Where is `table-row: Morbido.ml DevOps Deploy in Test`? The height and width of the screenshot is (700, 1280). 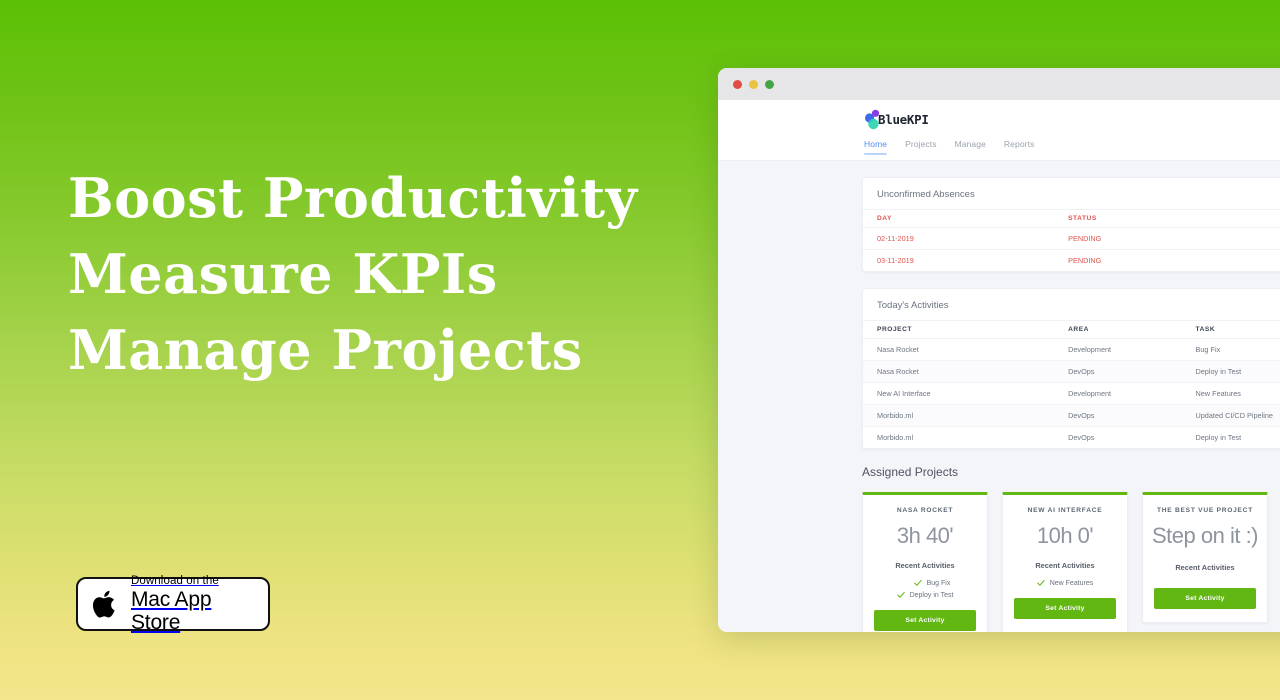
table-row: Morbido.ml DevOps Deploy in Test is located at coordinates (1071, 438).